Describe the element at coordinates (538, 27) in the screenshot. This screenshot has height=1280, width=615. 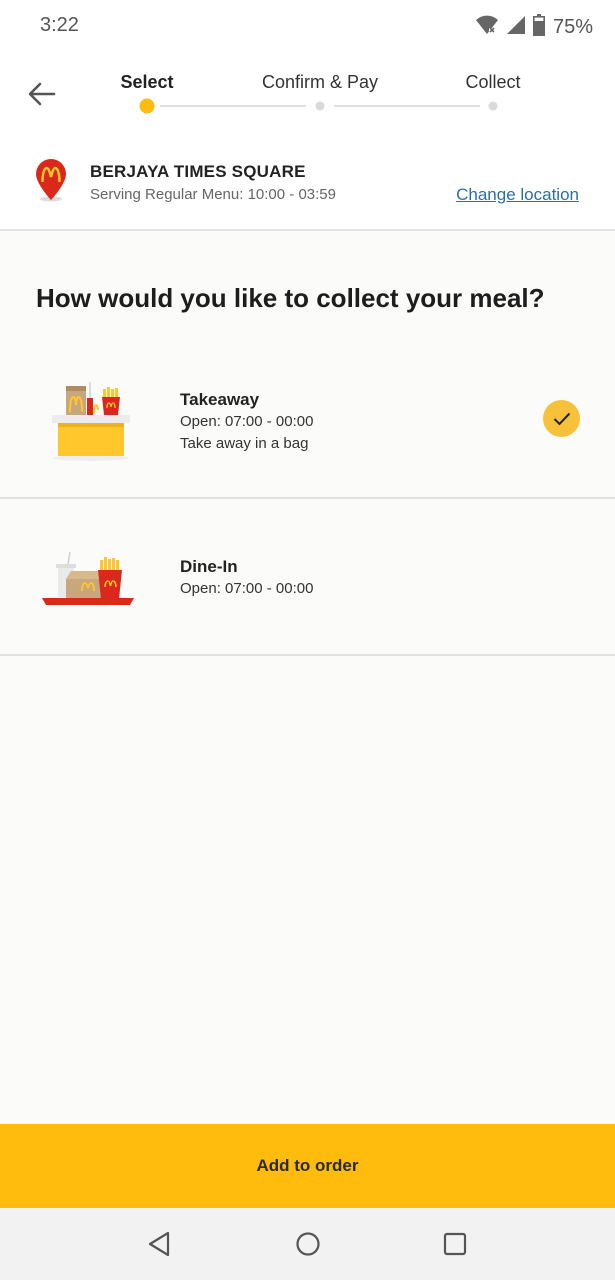
I see `battery-icon` at that location.